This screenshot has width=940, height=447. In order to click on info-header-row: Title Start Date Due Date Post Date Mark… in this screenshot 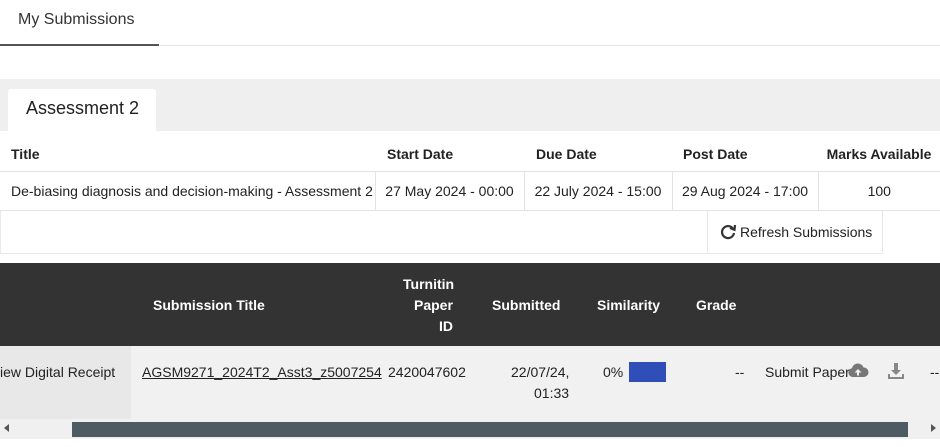, I will do `click(470, 154)`.